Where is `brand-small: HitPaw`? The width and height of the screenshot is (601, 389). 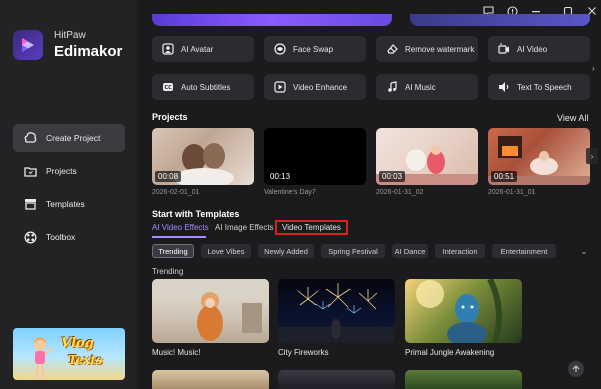
brand-small: HitPaw is located at coordinates (70, 35).